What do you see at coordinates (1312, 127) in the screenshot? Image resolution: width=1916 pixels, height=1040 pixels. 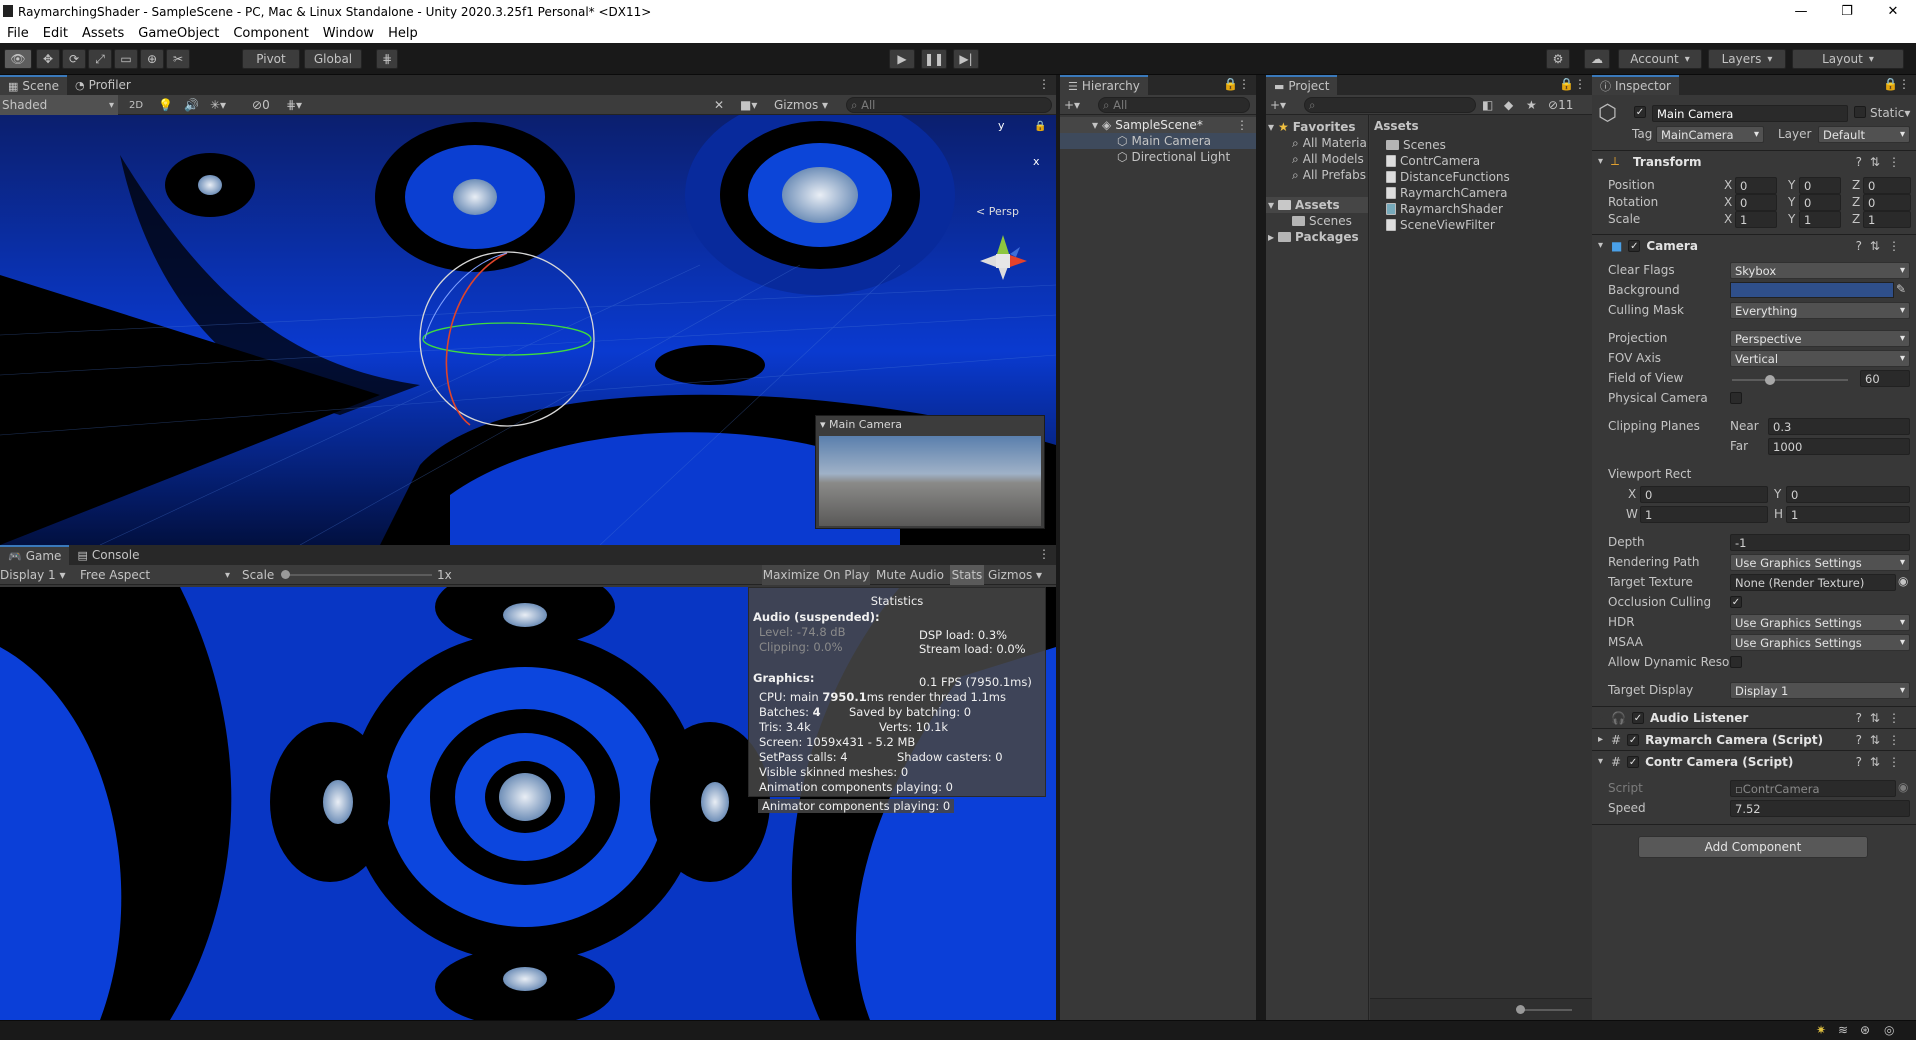 I see `favorites-row: ▾ ★ Favorites` at bounding box center [1312, 127].